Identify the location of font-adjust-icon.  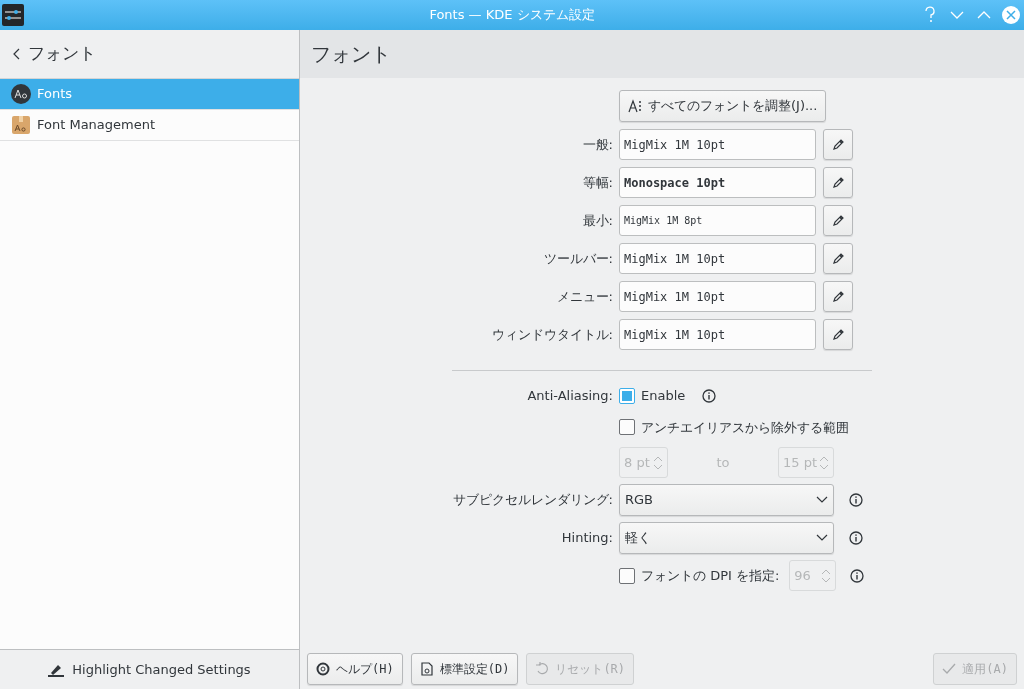
(635, 106).